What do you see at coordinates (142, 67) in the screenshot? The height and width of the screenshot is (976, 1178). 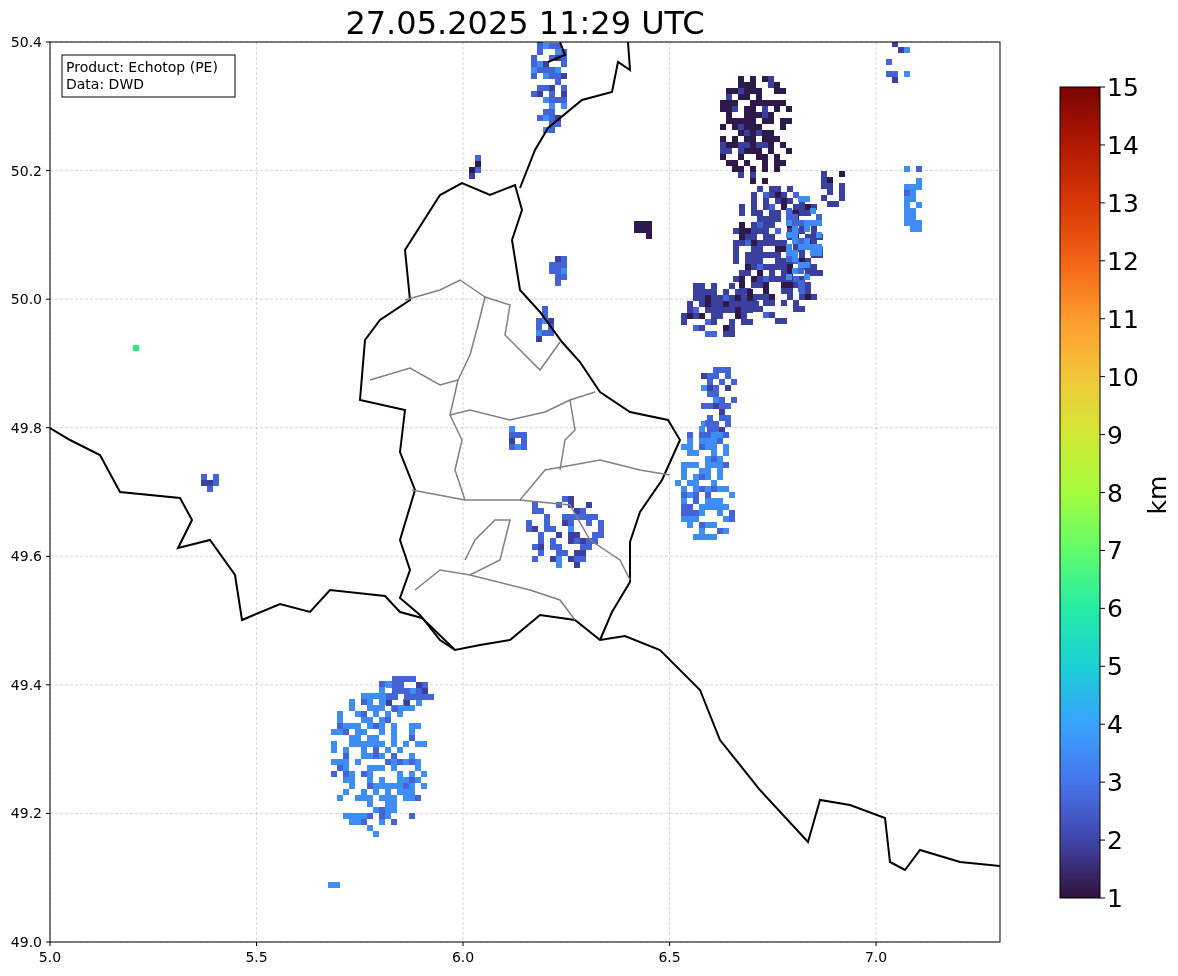 I see `annotation-text: Product: Echotop (PE)` at bounding box center [142, 67].